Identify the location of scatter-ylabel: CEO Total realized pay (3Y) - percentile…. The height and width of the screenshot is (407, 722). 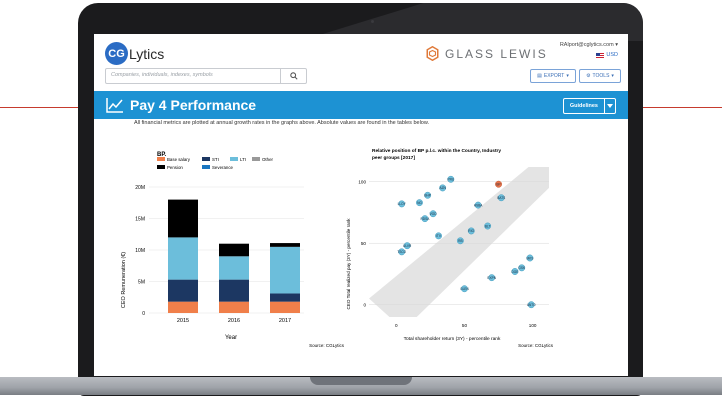
(348, 264).